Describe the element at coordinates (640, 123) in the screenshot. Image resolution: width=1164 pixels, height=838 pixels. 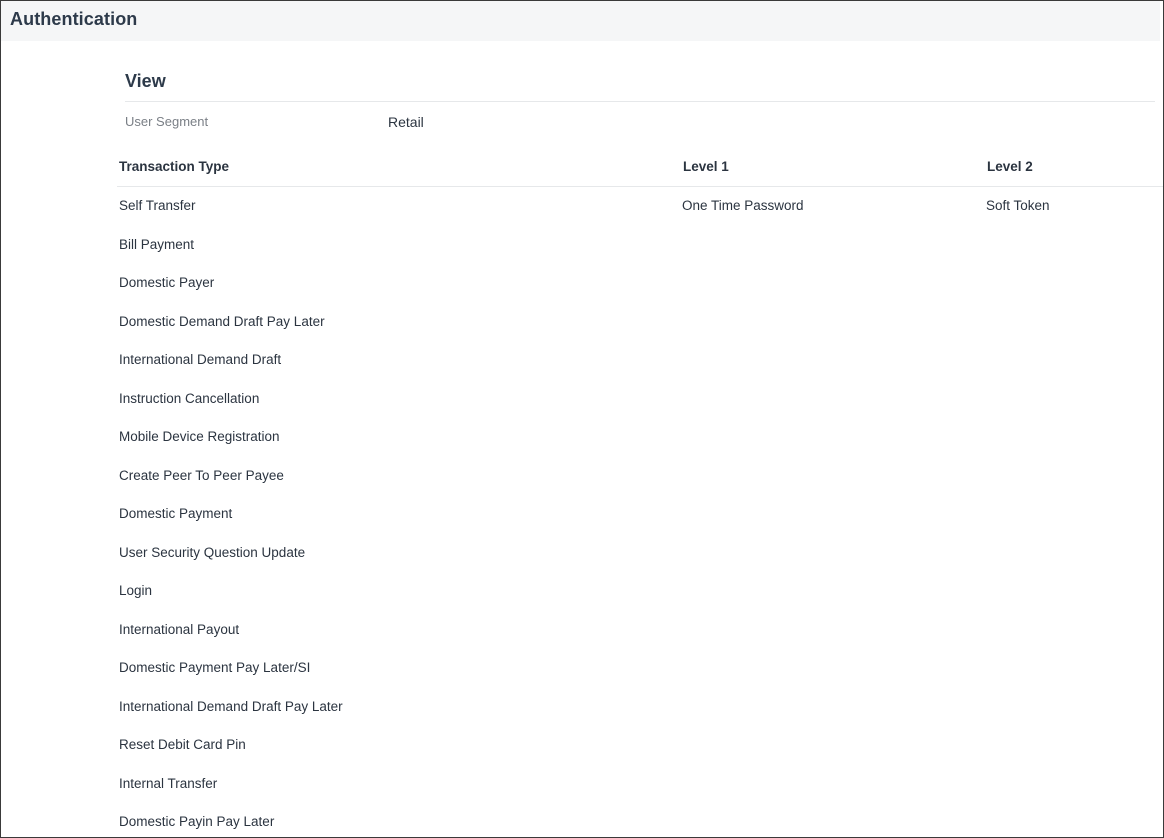
I see `user-segment-row: User Segment Retail` at that location.